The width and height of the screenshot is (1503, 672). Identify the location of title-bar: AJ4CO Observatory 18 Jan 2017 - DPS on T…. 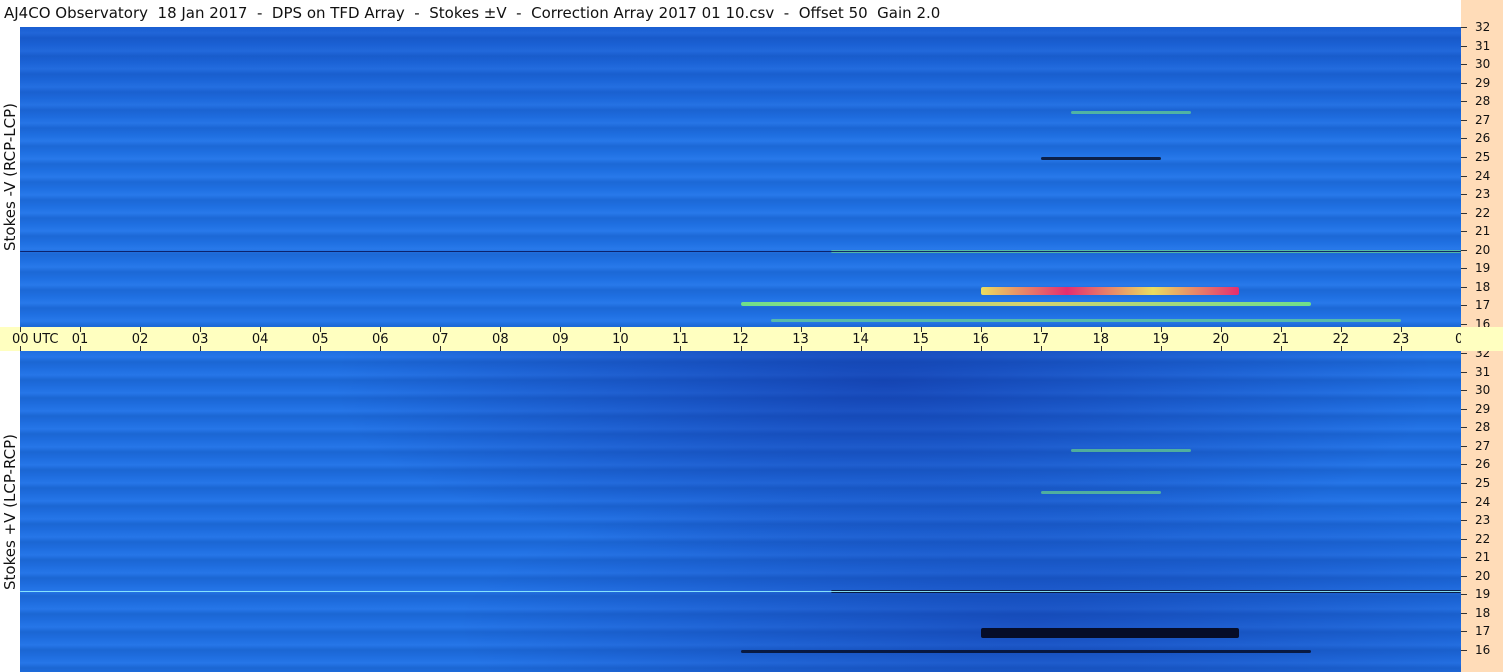
(730, 13).